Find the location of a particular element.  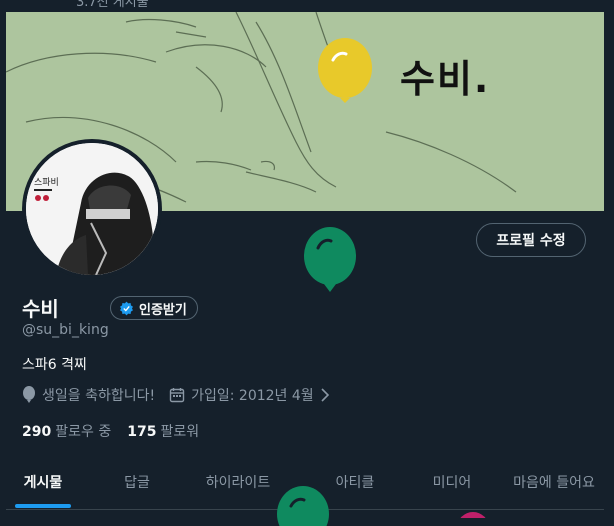

verified-badge-icon is located at coordinates (126, 308).